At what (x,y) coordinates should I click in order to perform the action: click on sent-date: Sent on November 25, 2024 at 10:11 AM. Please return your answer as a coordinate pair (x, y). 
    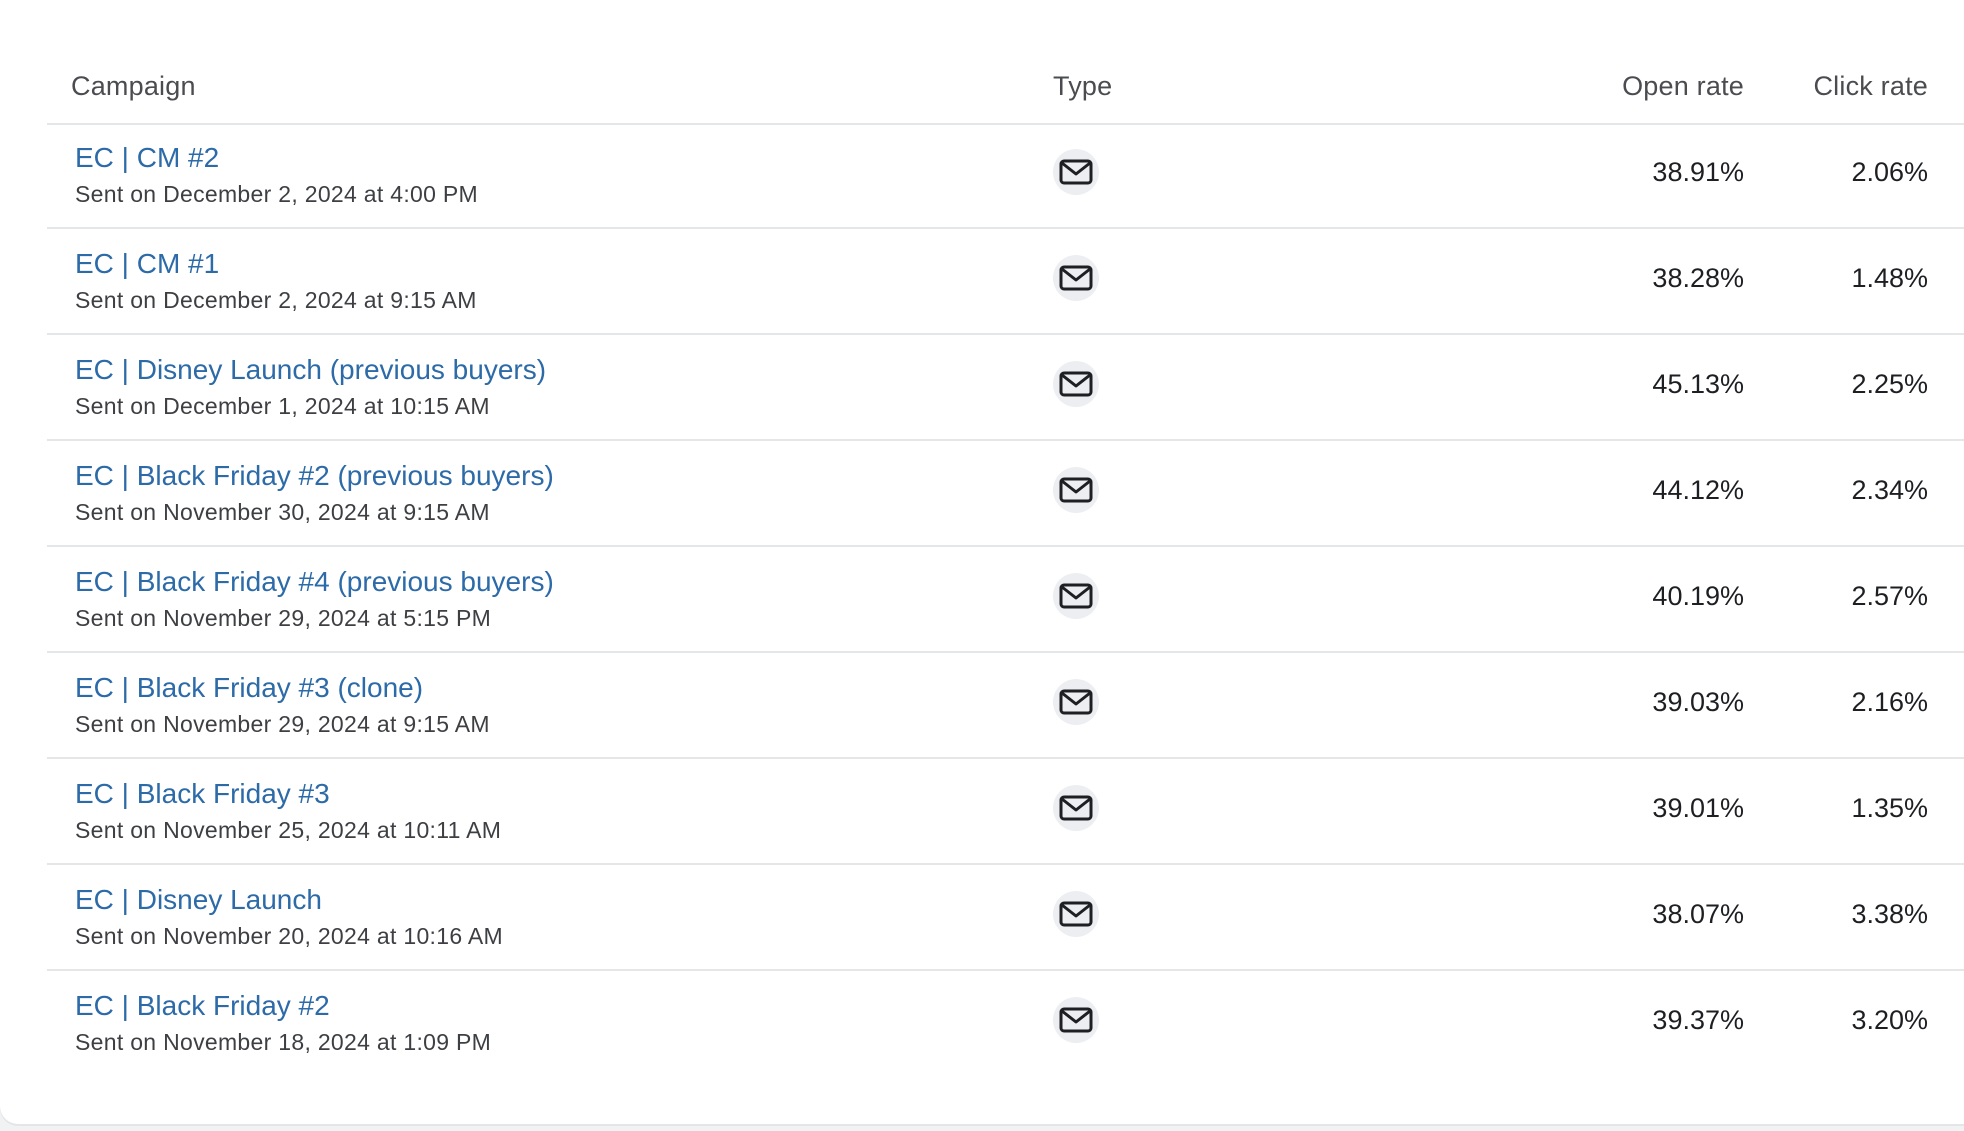
    Looking at the image, I should click on (288, 830).